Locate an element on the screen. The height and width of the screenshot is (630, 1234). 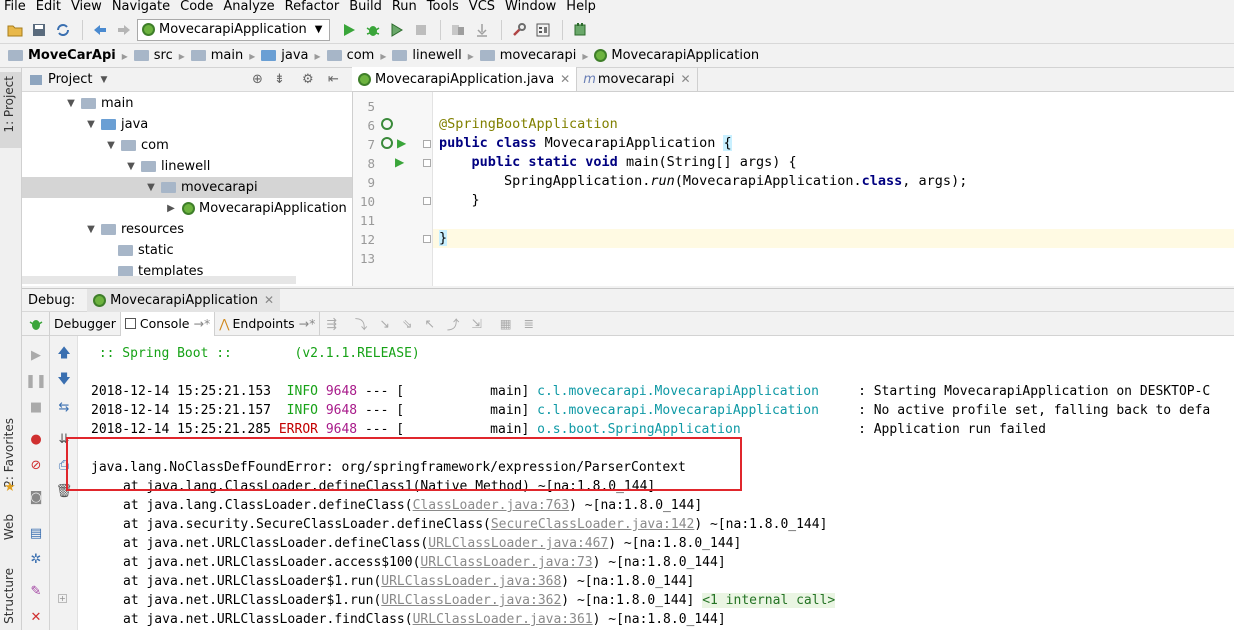
stop-icon is located at coordinates (421, 30).